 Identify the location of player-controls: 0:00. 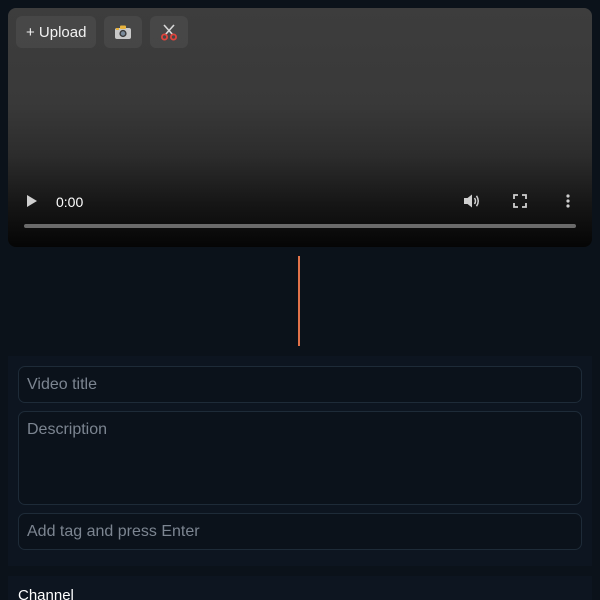
(300, 203).